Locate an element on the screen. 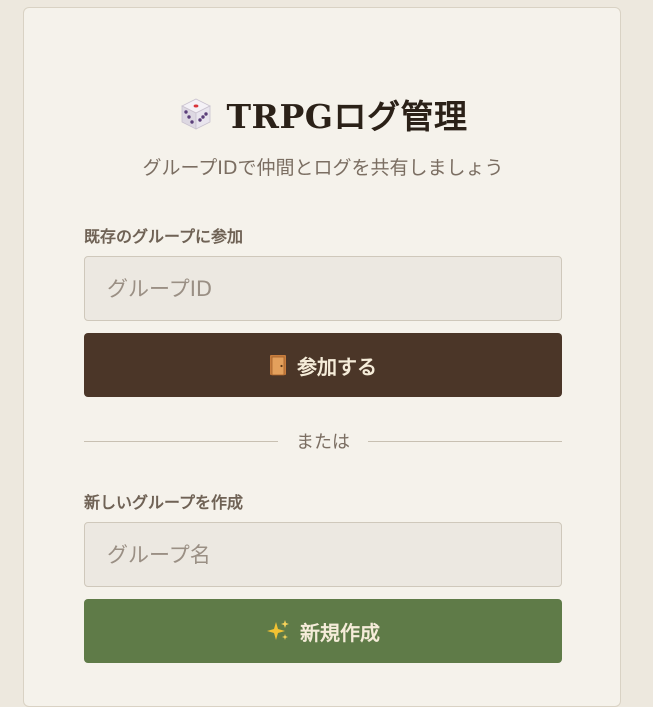  group-id-field is located at coordinates (323, 288).